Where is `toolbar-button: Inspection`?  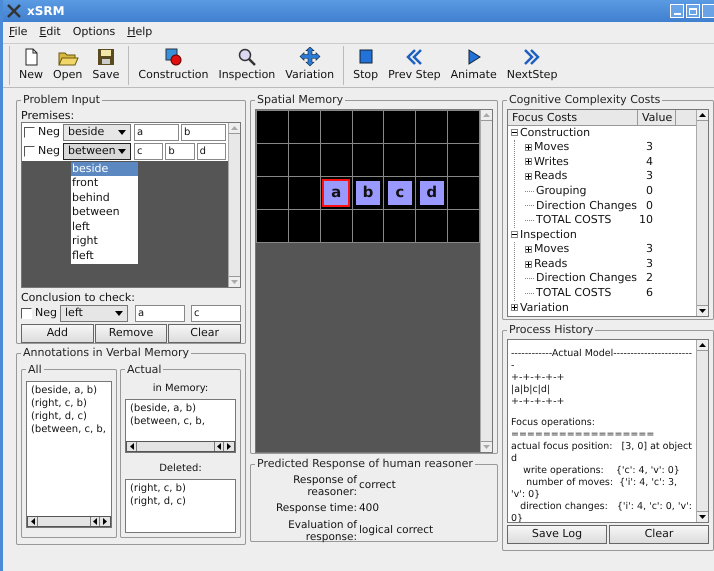
toolbar-button: Inspection is located at coordinates (246, 65).